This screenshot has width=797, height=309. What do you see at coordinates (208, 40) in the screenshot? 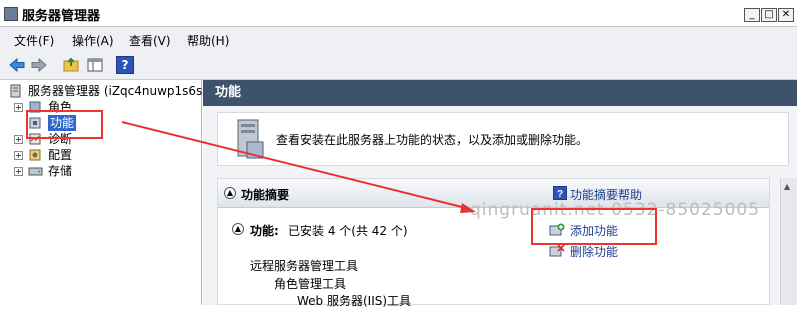
I see `menu-help: 帮助(H)` at bounding box center [208, 40].